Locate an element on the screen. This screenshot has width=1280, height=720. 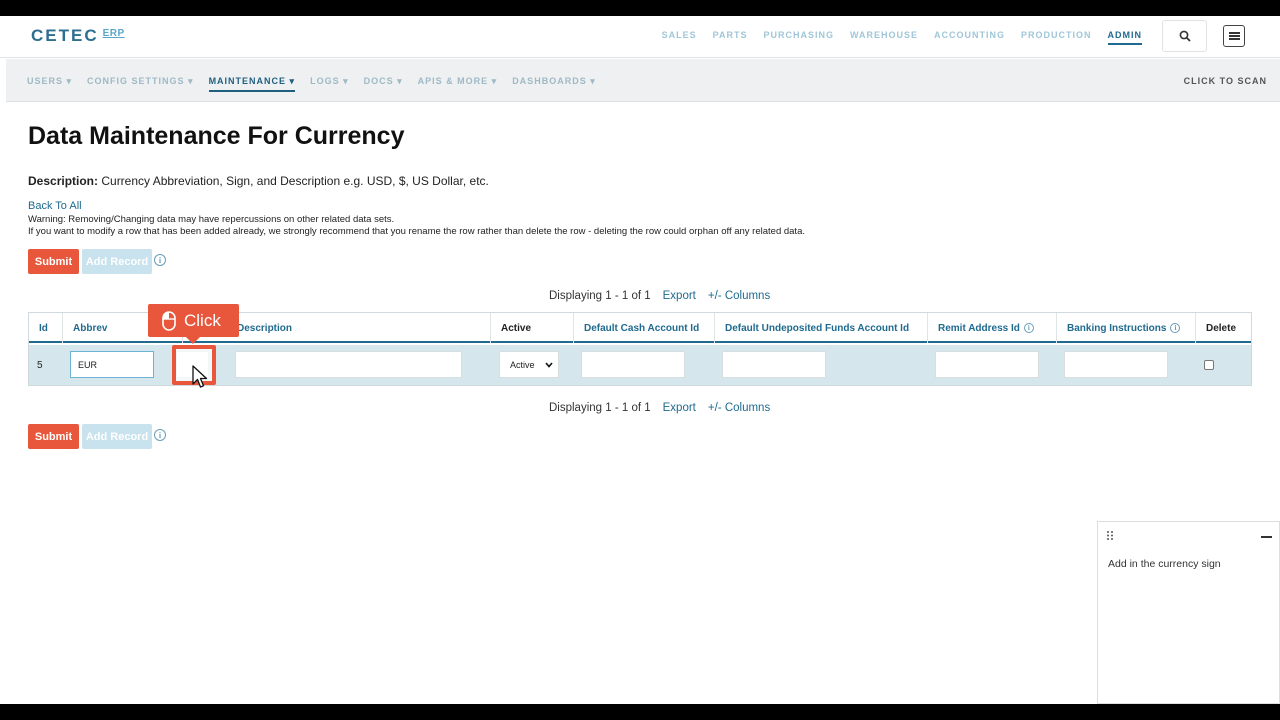
undeposited-funds-input is located at coordinates (774, 364).